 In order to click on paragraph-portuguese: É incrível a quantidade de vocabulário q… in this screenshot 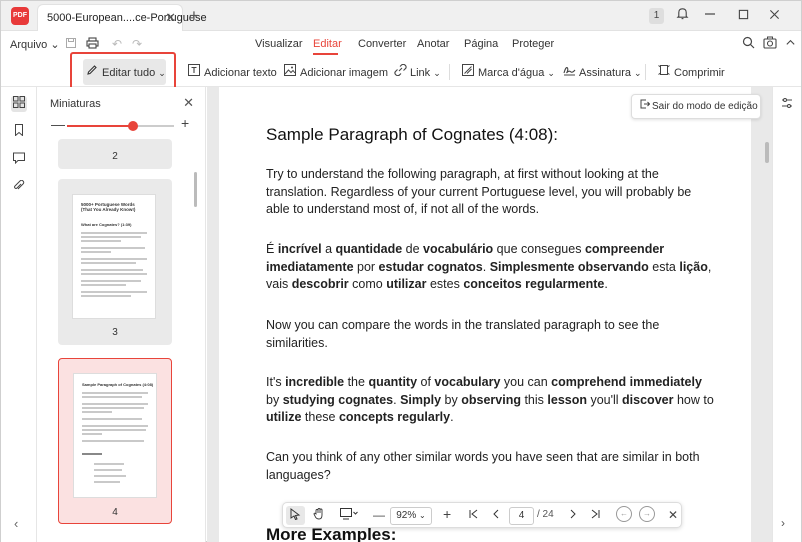, I will do `click(491, 267)`.